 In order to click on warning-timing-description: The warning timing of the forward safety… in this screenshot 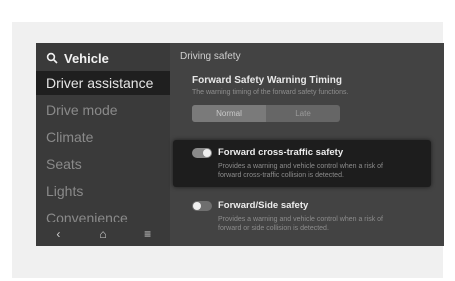, I will do `click(270, 92)`.